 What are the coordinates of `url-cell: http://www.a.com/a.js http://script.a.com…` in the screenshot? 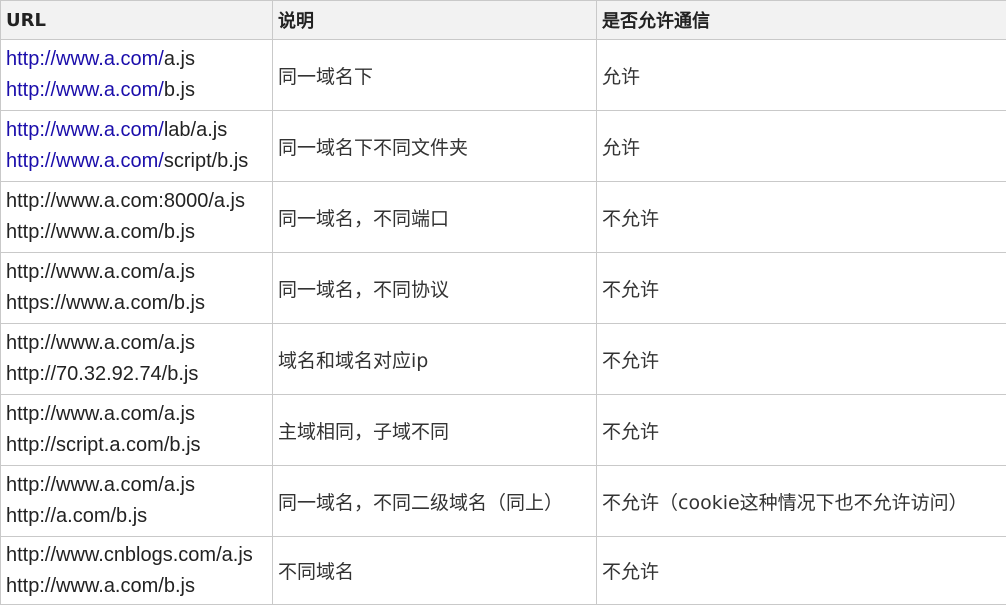 It's located at (136, 430).